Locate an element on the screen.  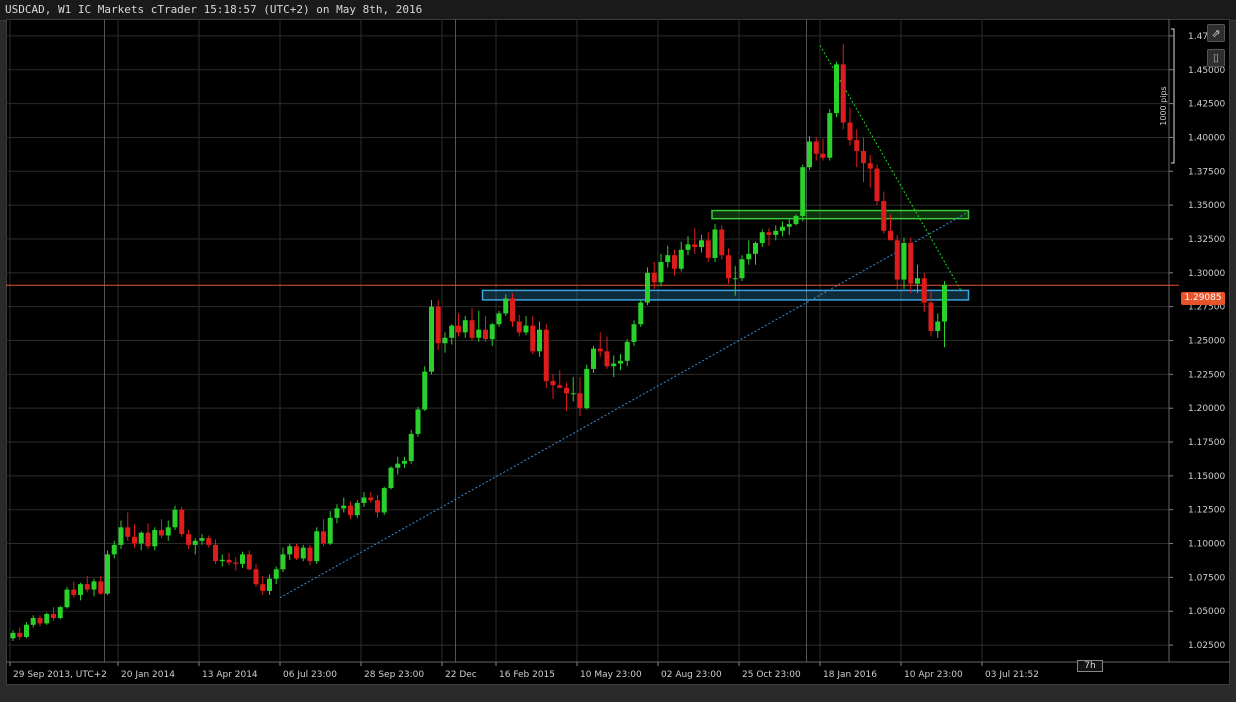
y-tick-label: 1.15000 is located at coordinates (1206, 477).